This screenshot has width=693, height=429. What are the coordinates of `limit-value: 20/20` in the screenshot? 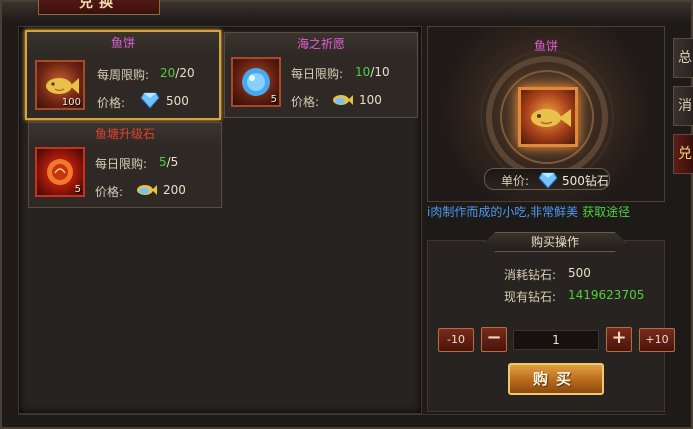 It's located at (177, 73).